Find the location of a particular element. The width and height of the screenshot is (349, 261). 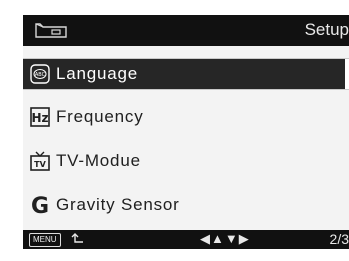

top-bar: Setup is located at coordinates (186, 30).